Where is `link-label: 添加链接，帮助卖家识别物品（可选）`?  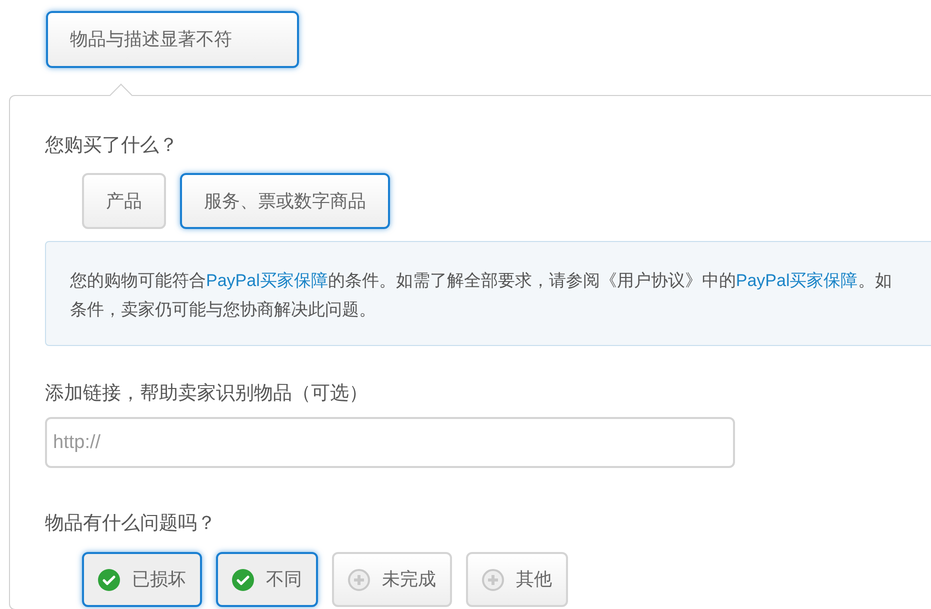 link-label: 添加链接，帮助卖家识别物品（可选） is located at coordinates (207, 394).